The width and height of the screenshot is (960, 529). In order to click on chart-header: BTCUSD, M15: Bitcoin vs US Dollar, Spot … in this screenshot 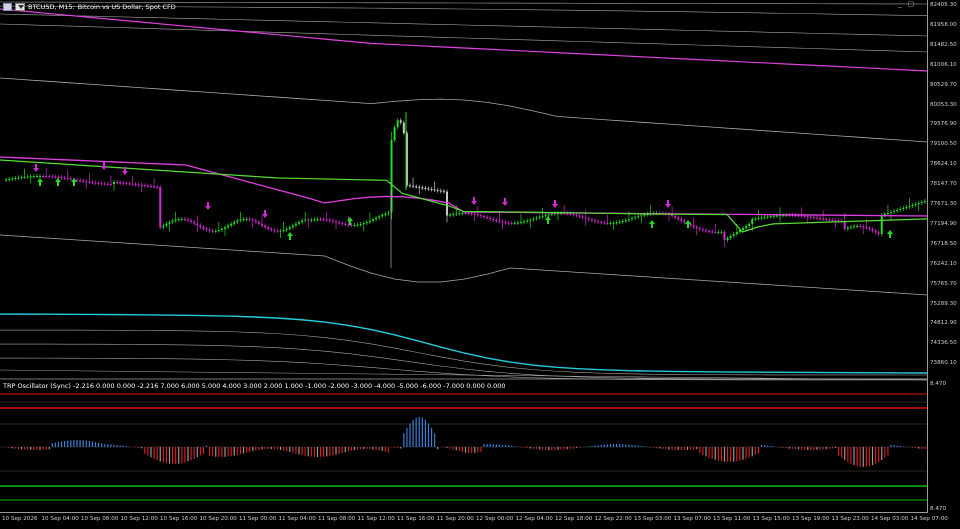, I will do `click(89, 7)`.